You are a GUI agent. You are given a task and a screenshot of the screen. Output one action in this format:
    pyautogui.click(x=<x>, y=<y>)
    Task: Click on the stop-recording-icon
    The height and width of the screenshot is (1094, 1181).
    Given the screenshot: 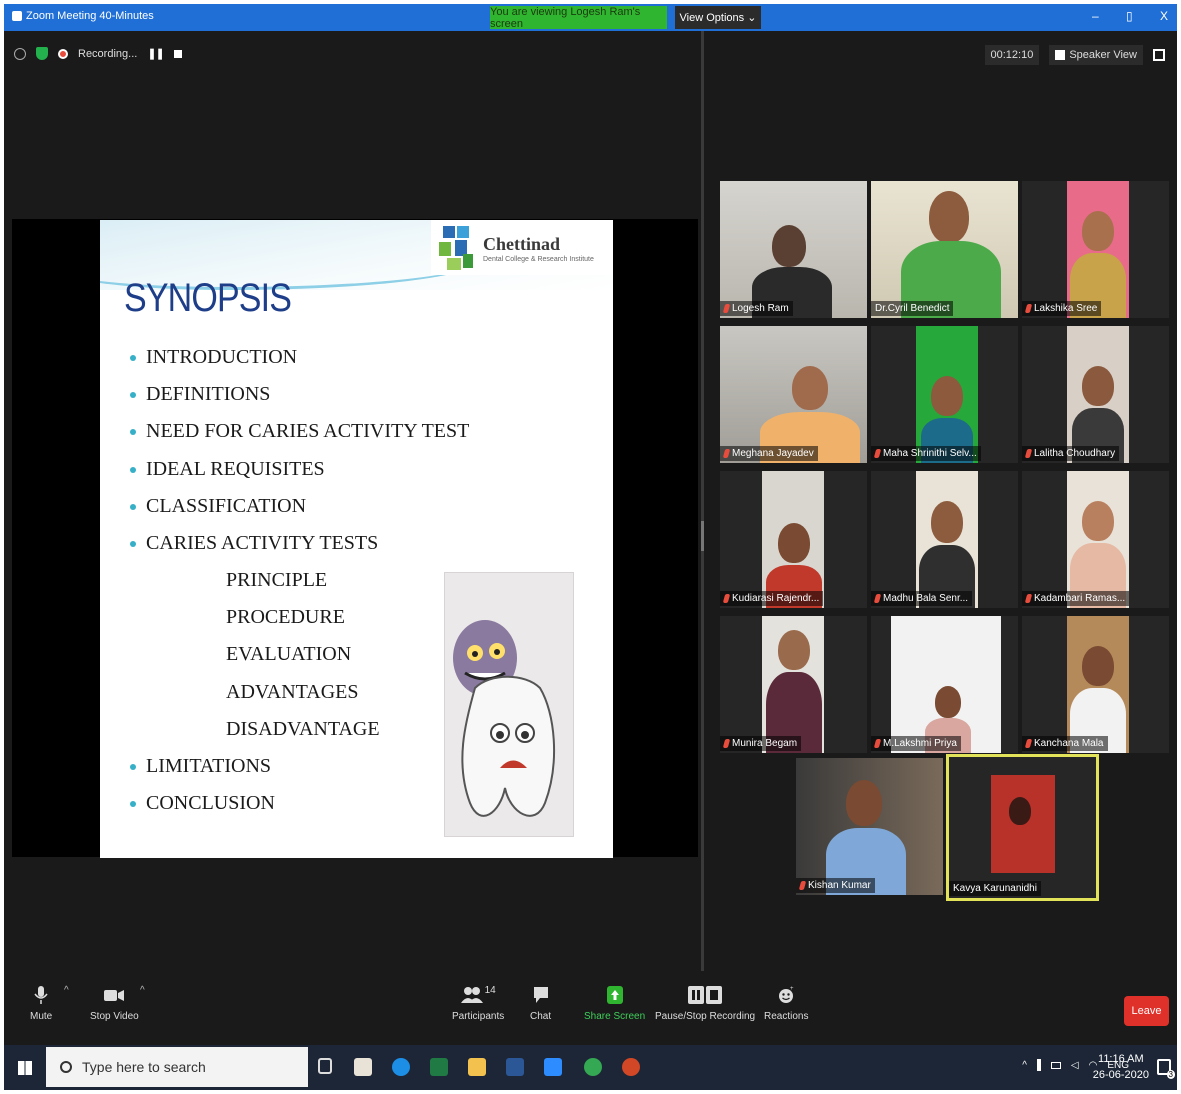 What is the action you would take?
    pyautogui.click(x=177, y=53)
    